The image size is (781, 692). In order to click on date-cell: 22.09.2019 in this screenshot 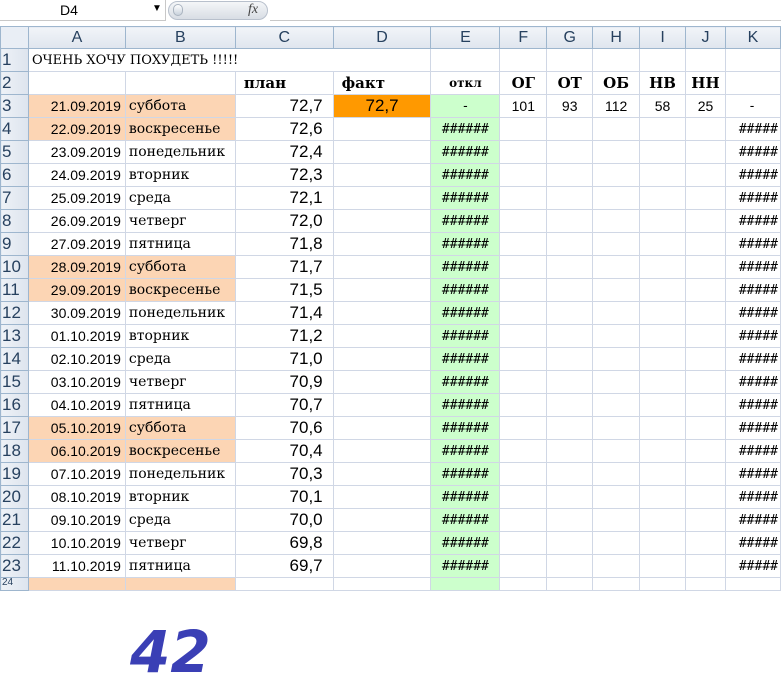, I will do `click(76, 129)`.